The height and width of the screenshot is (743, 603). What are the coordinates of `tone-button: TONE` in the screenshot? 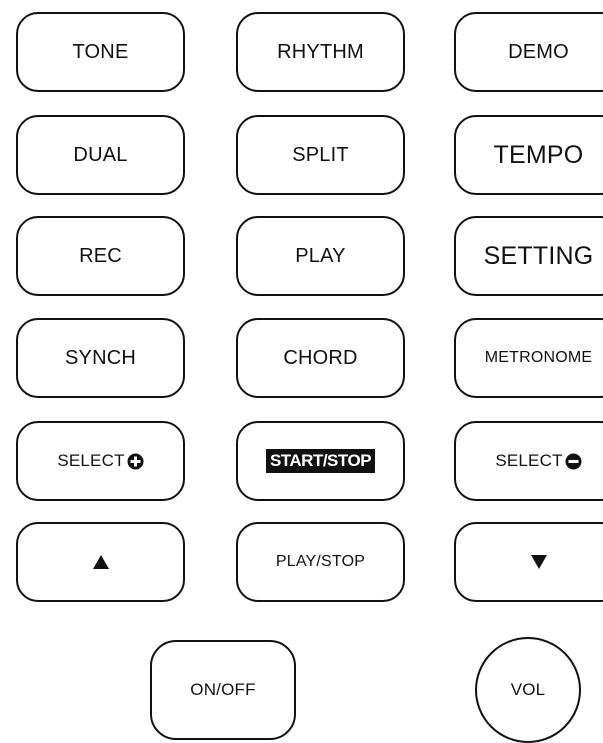 It's located at (100, 52).